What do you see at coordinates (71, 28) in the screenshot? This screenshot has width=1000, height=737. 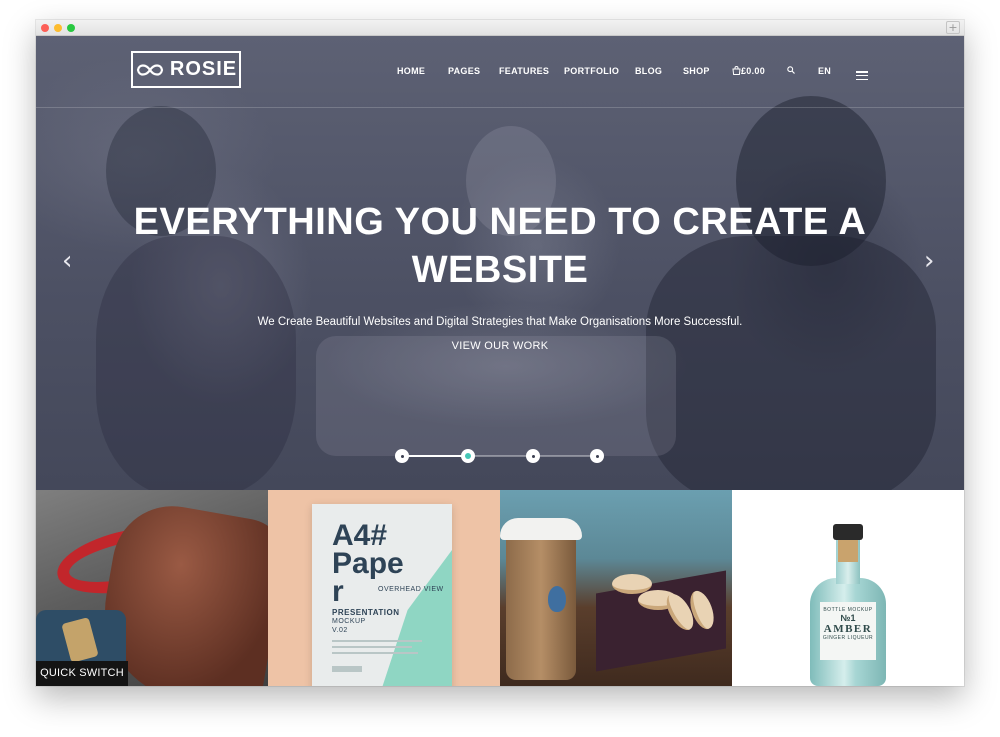 I see `zoom-window-button` at bounding box center [71, 28].